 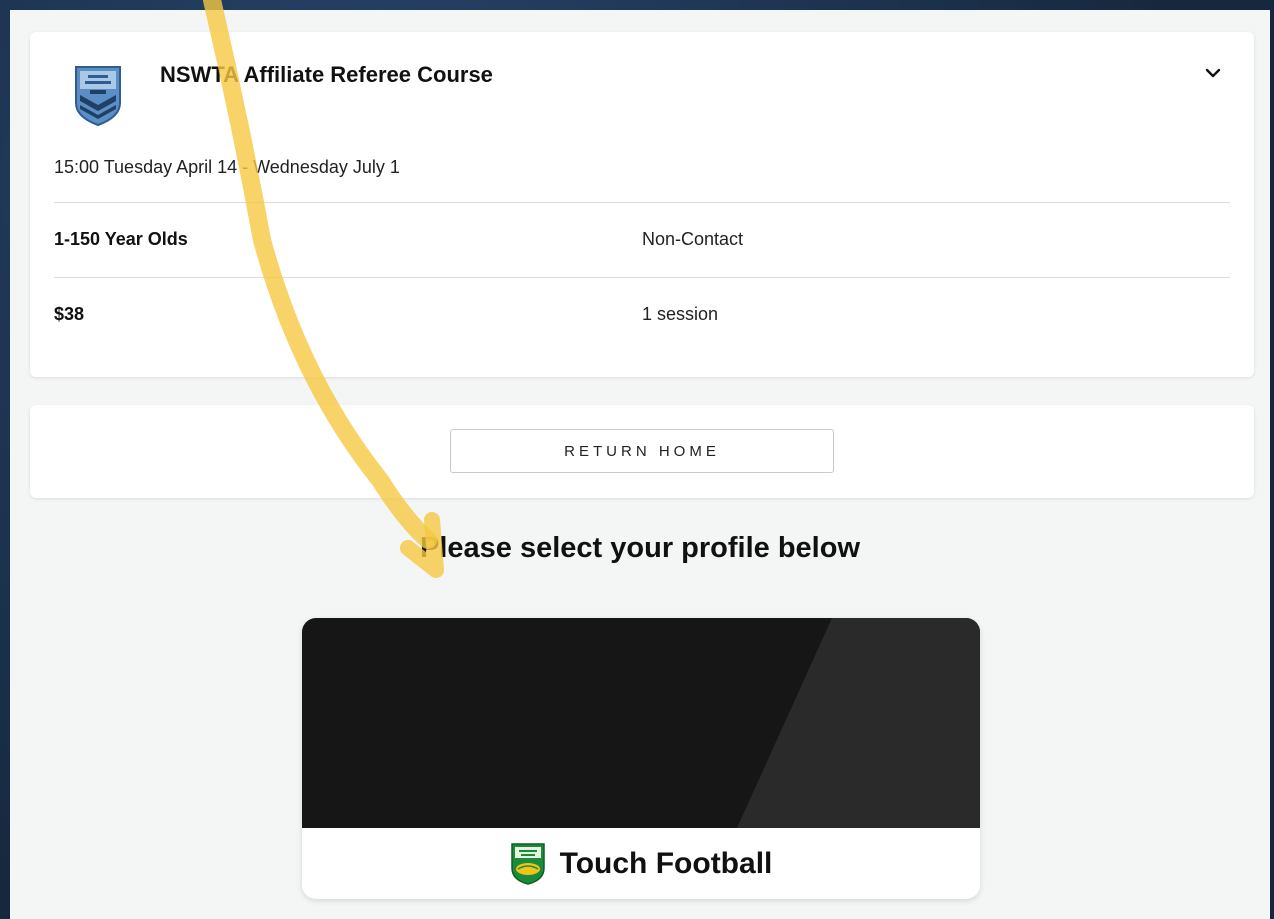 What do you see at coordinates (693, 239) in the screenshot?
I see `contact-type: Non-Contact` at bounding box center [693, 239].